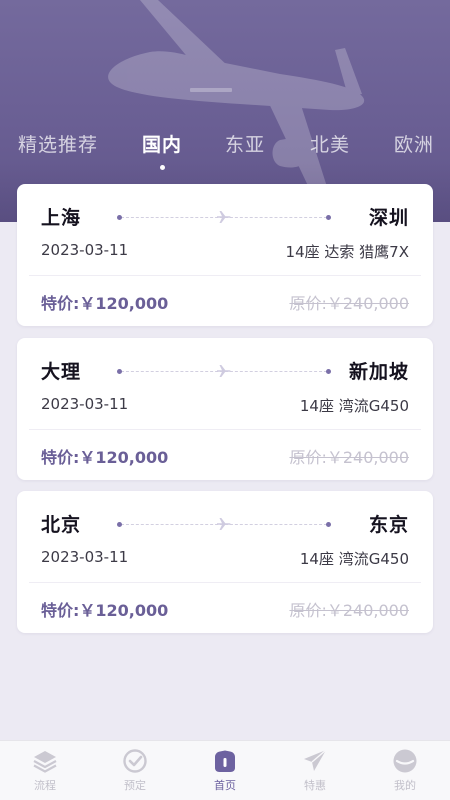 Image resolution: width=450 pixels, height=800 pixels. I want to click on seats-aircraft: 14座 达索 猎鹰7X, so click(347, 252).